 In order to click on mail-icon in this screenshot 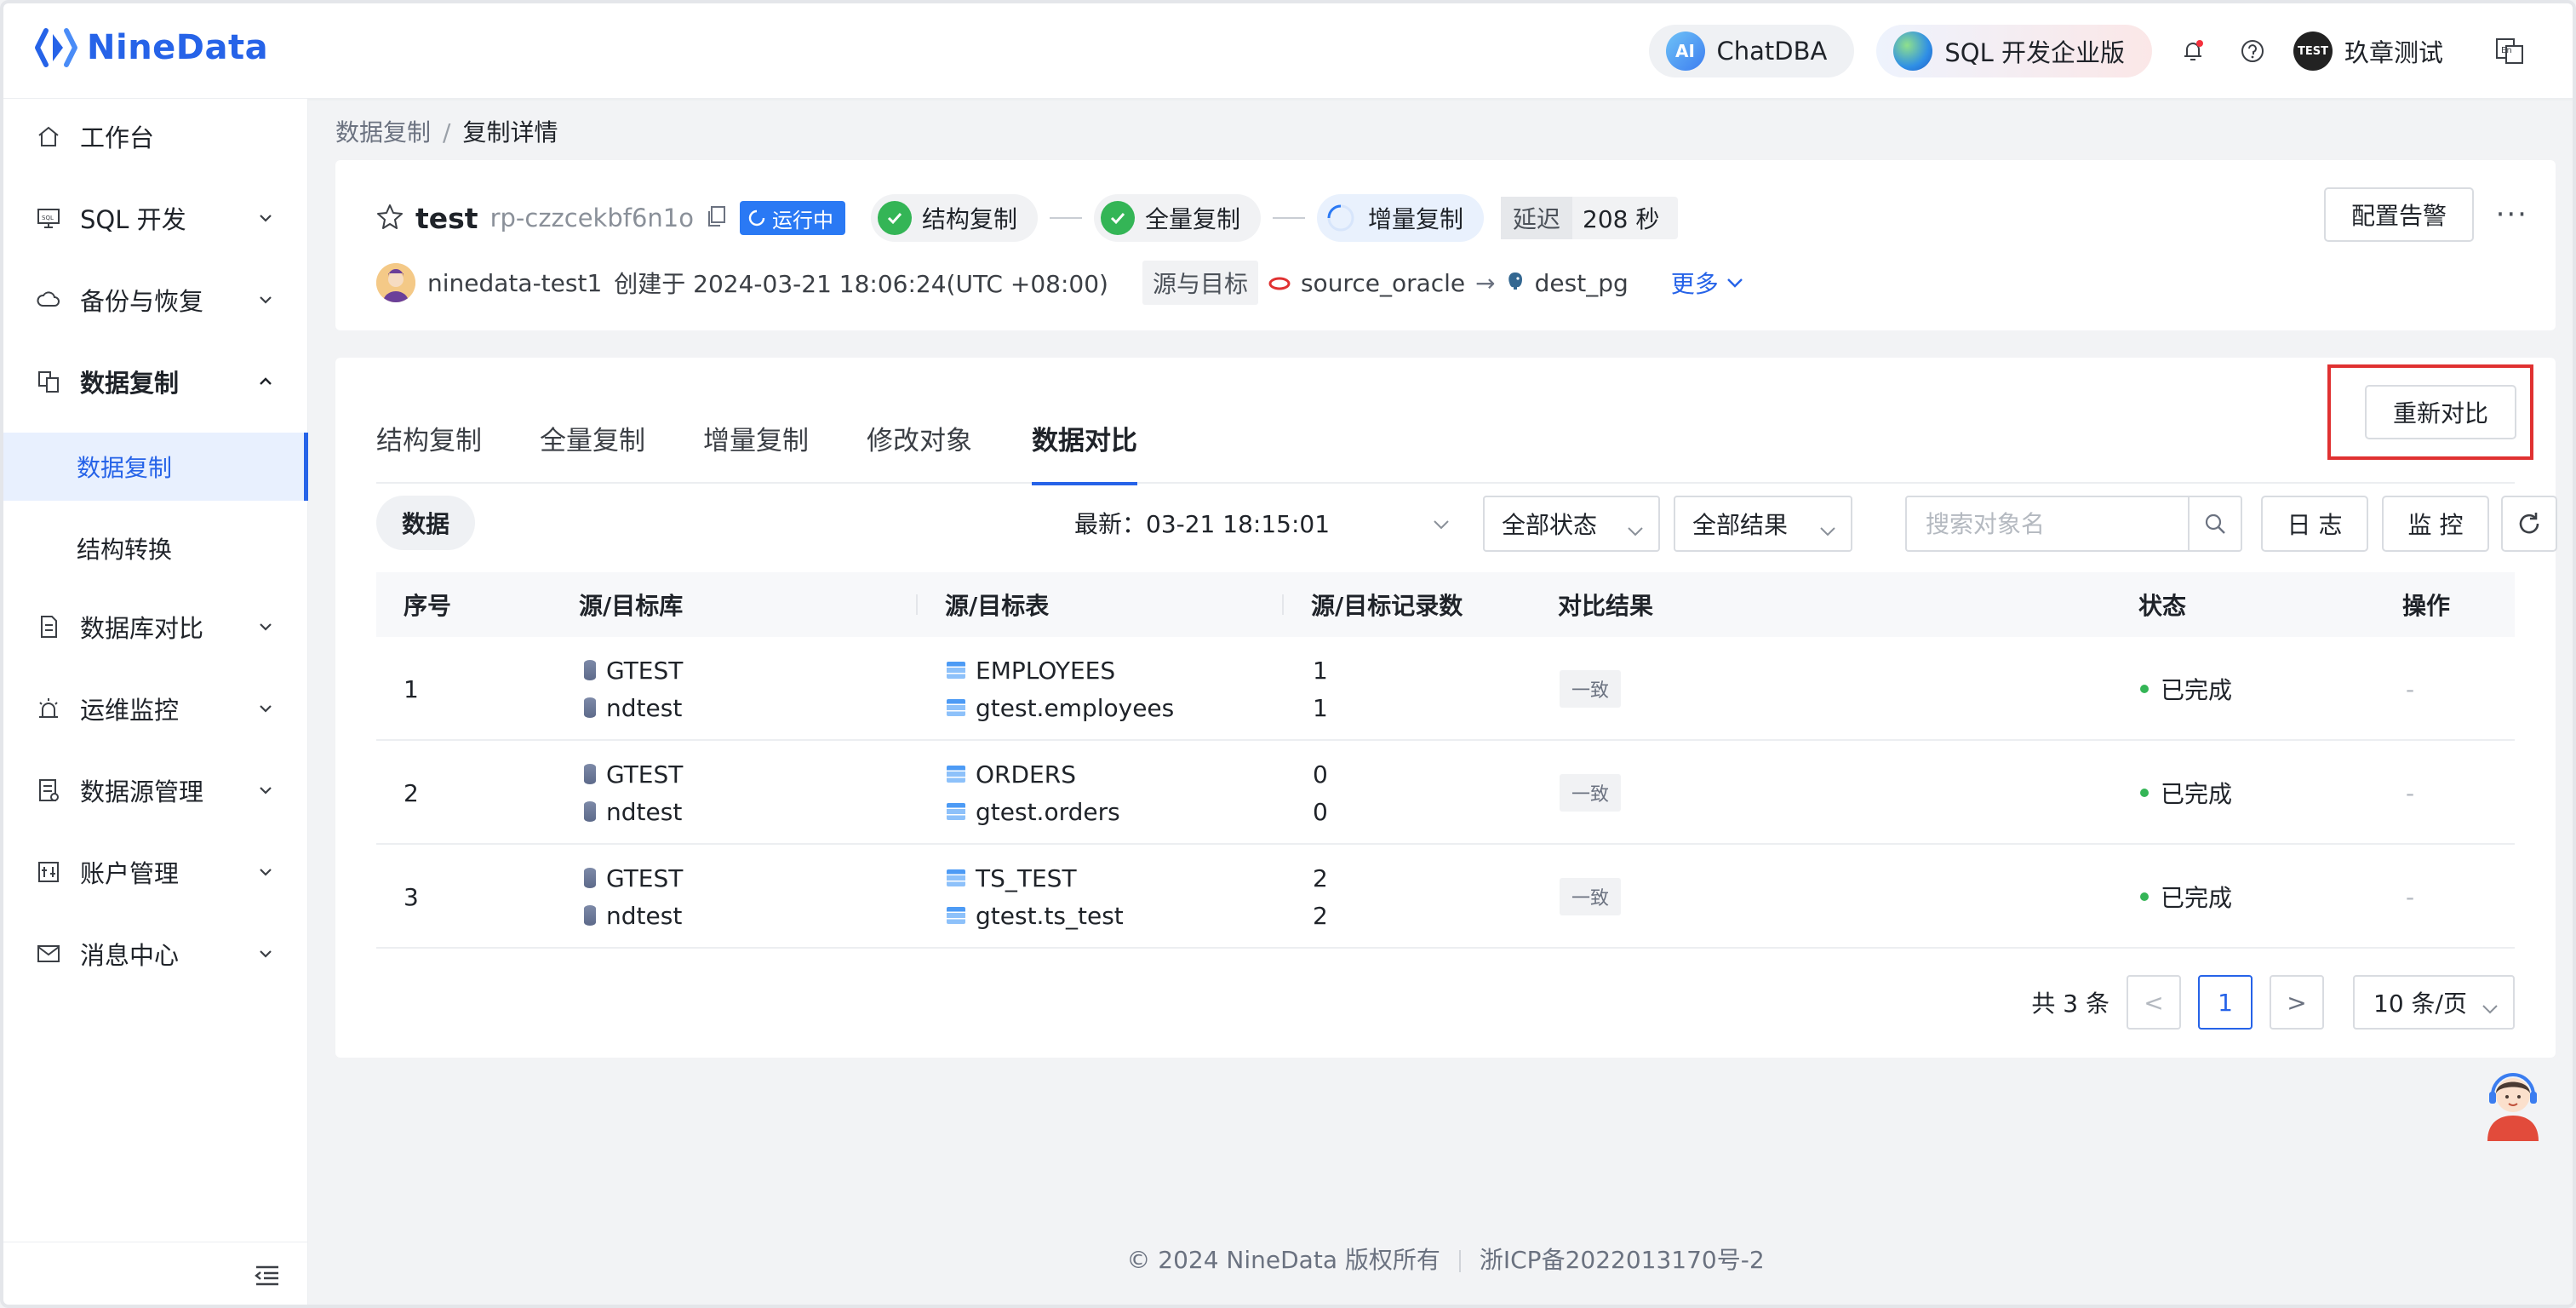, I will do `click(48, 953)`.